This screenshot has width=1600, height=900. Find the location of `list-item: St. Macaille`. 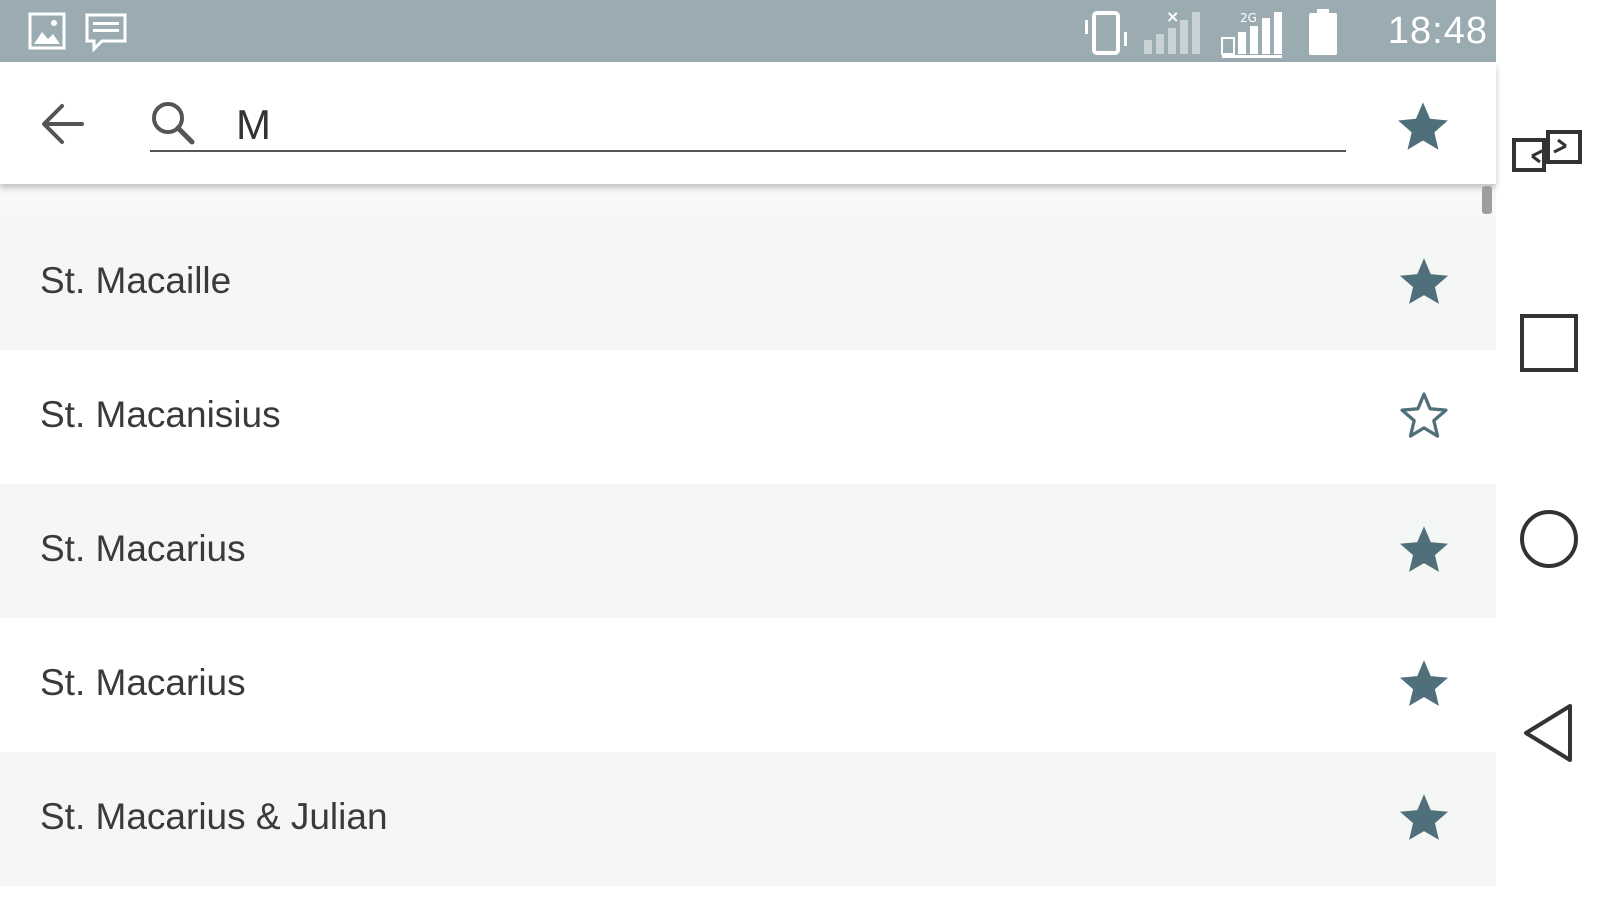

list-item: St. Macaille is located at coordinates (748, 283).